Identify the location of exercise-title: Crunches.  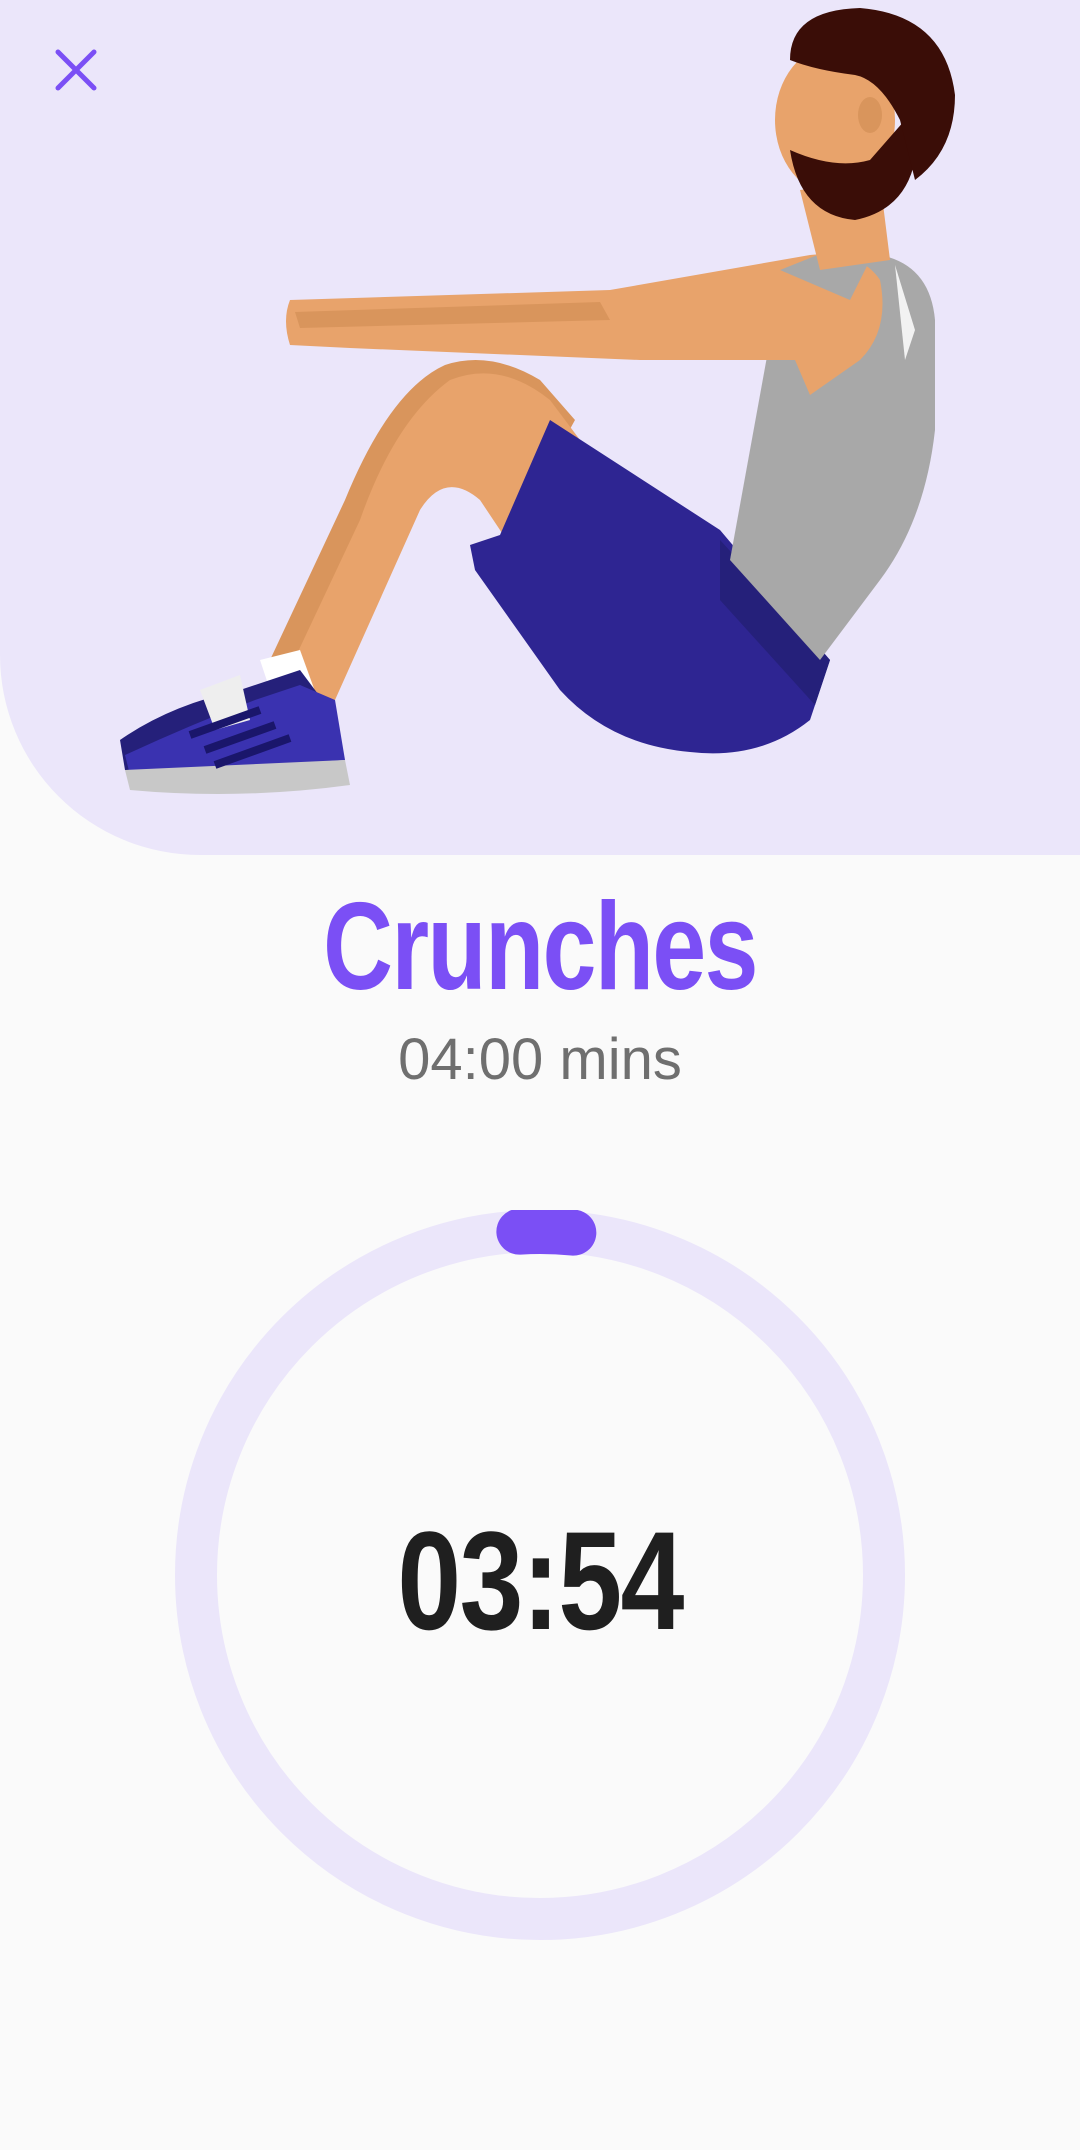
(540, 947).